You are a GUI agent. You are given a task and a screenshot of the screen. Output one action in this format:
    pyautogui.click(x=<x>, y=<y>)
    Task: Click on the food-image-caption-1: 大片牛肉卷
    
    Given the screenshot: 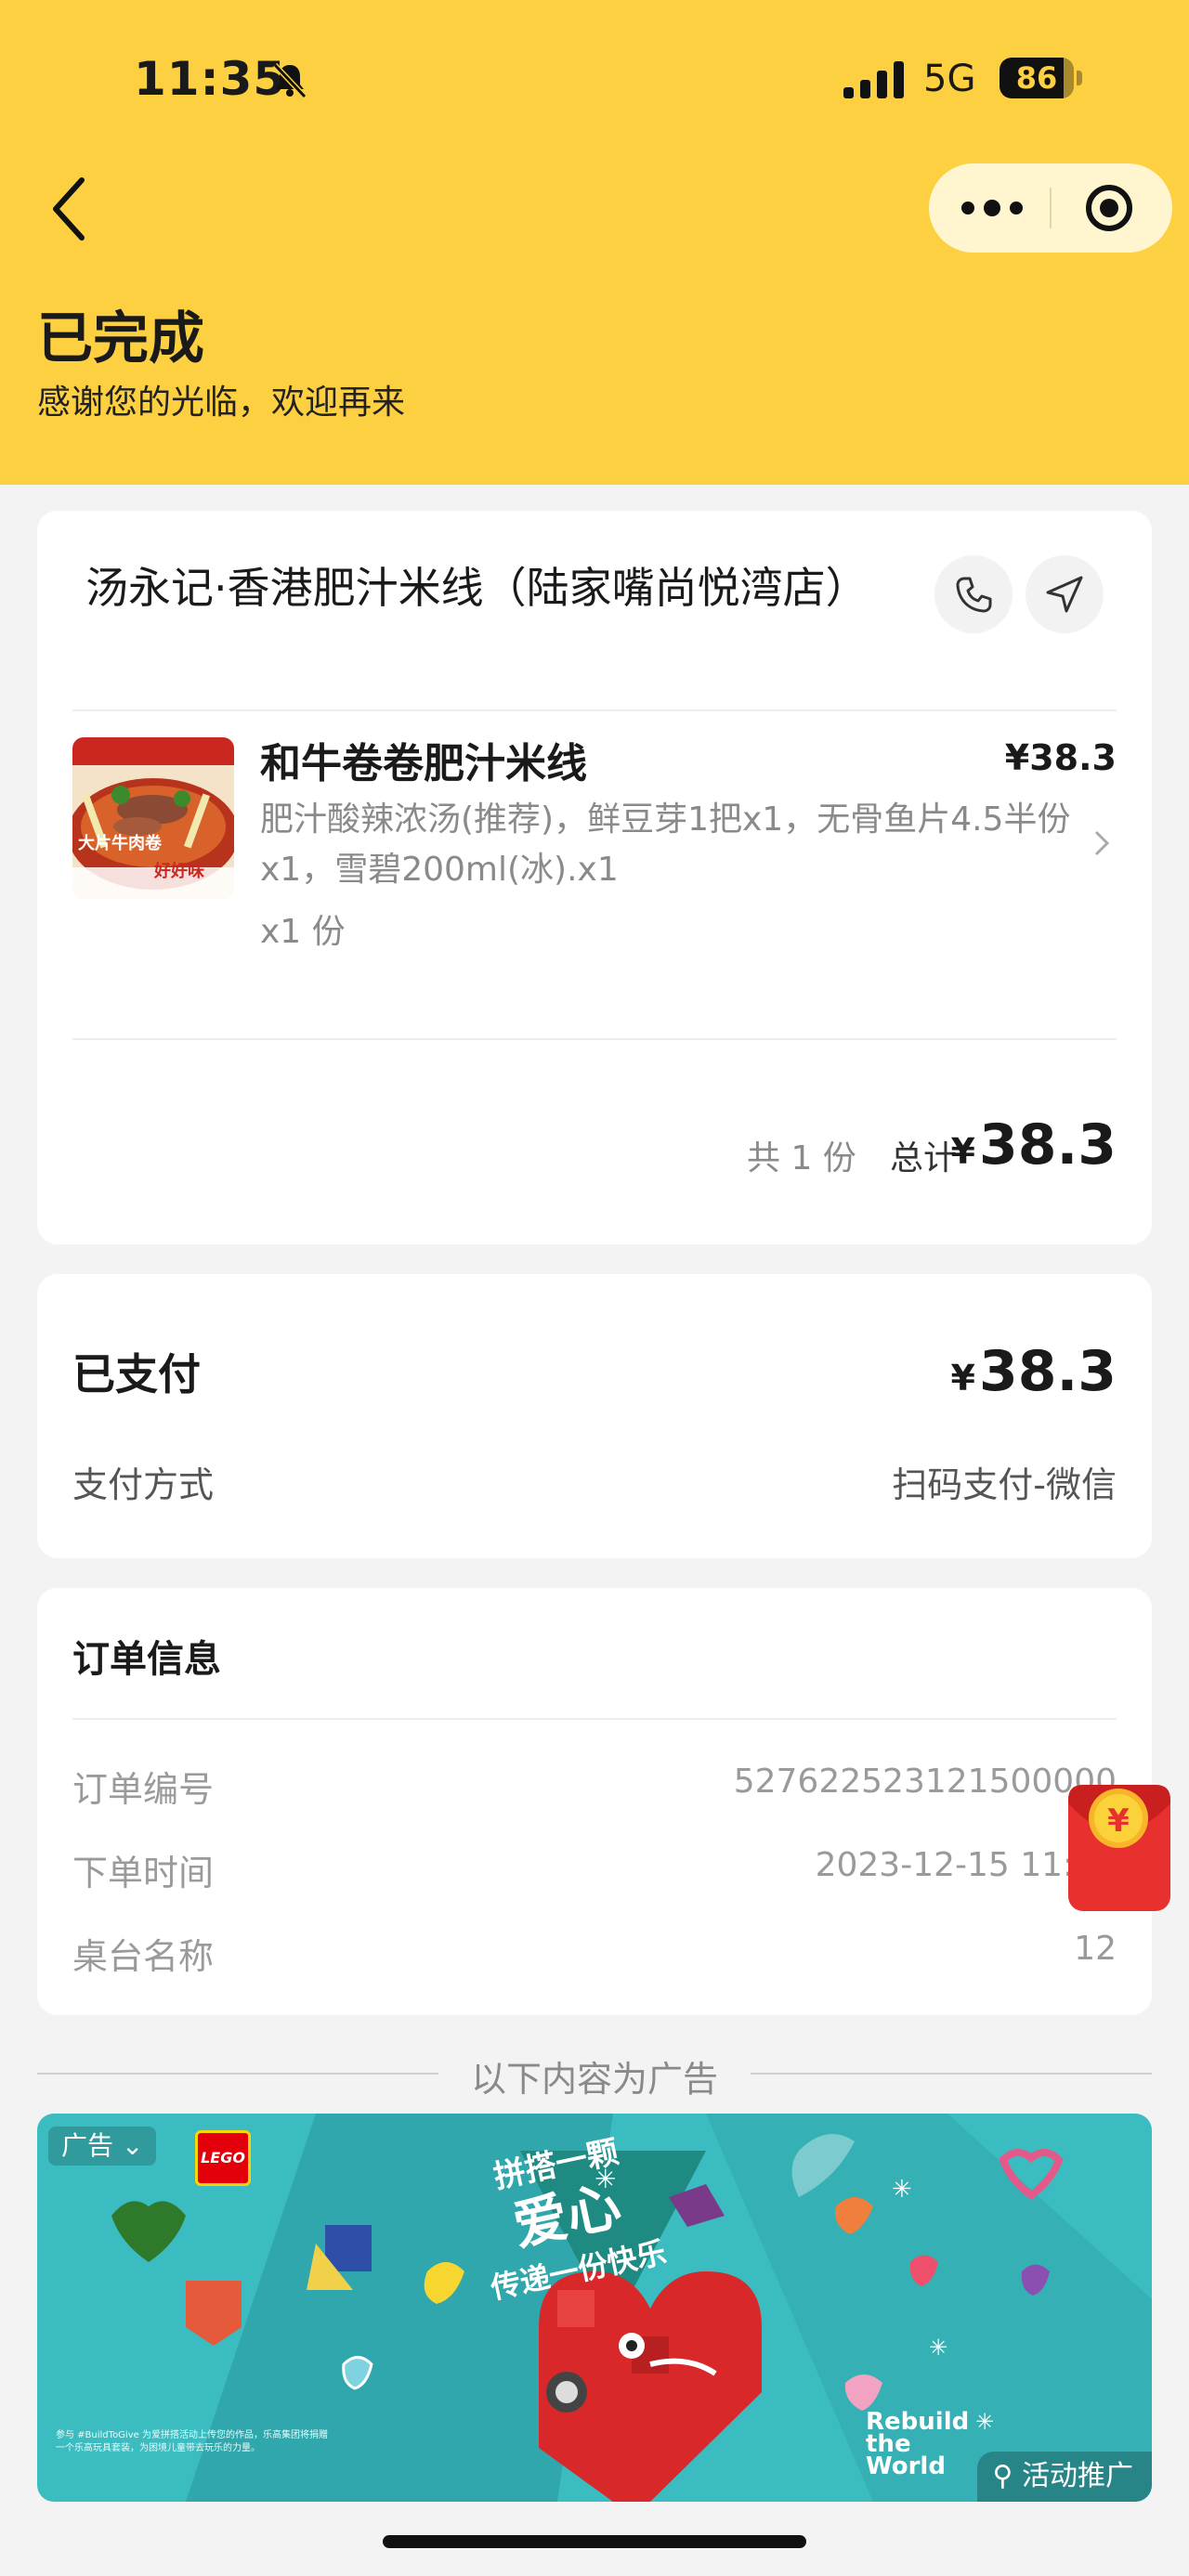 What is the action you would take?
    pyautogui.click(x=120, y=843)
    